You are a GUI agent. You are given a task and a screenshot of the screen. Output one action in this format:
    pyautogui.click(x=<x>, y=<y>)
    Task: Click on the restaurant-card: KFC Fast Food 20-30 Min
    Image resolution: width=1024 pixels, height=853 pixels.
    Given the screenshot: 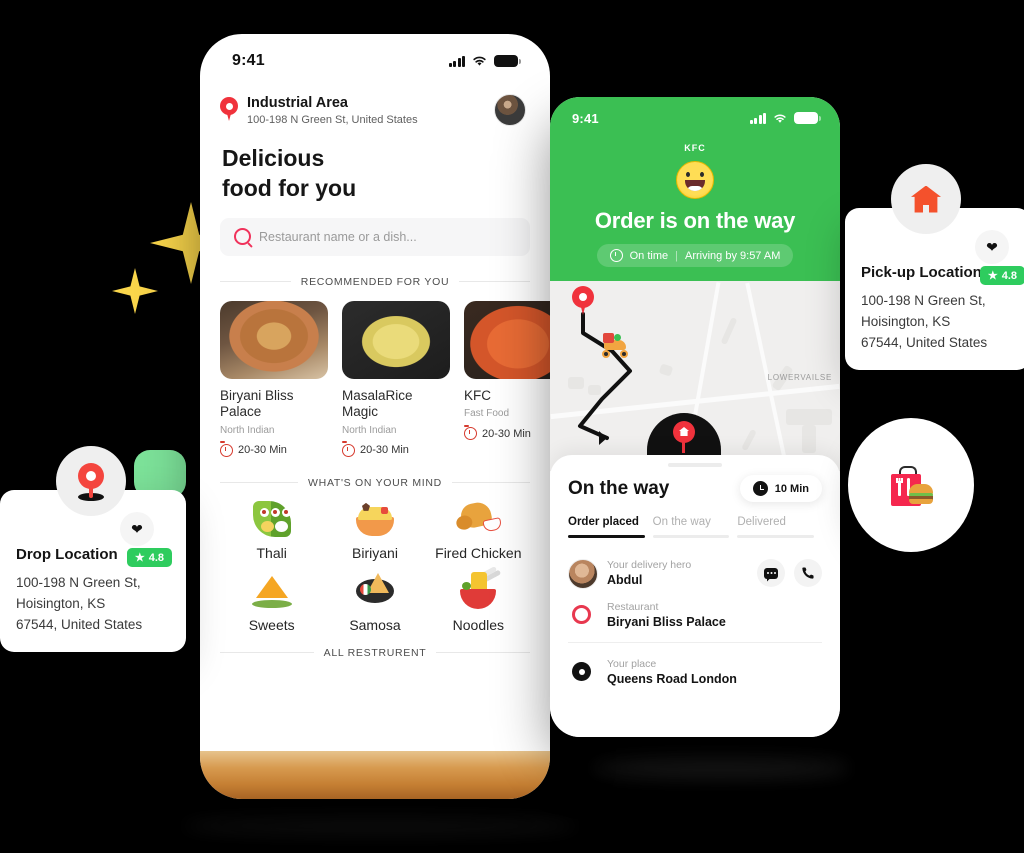 What is the action you would take?
    pyautogui.click(x=506, y=378)
    